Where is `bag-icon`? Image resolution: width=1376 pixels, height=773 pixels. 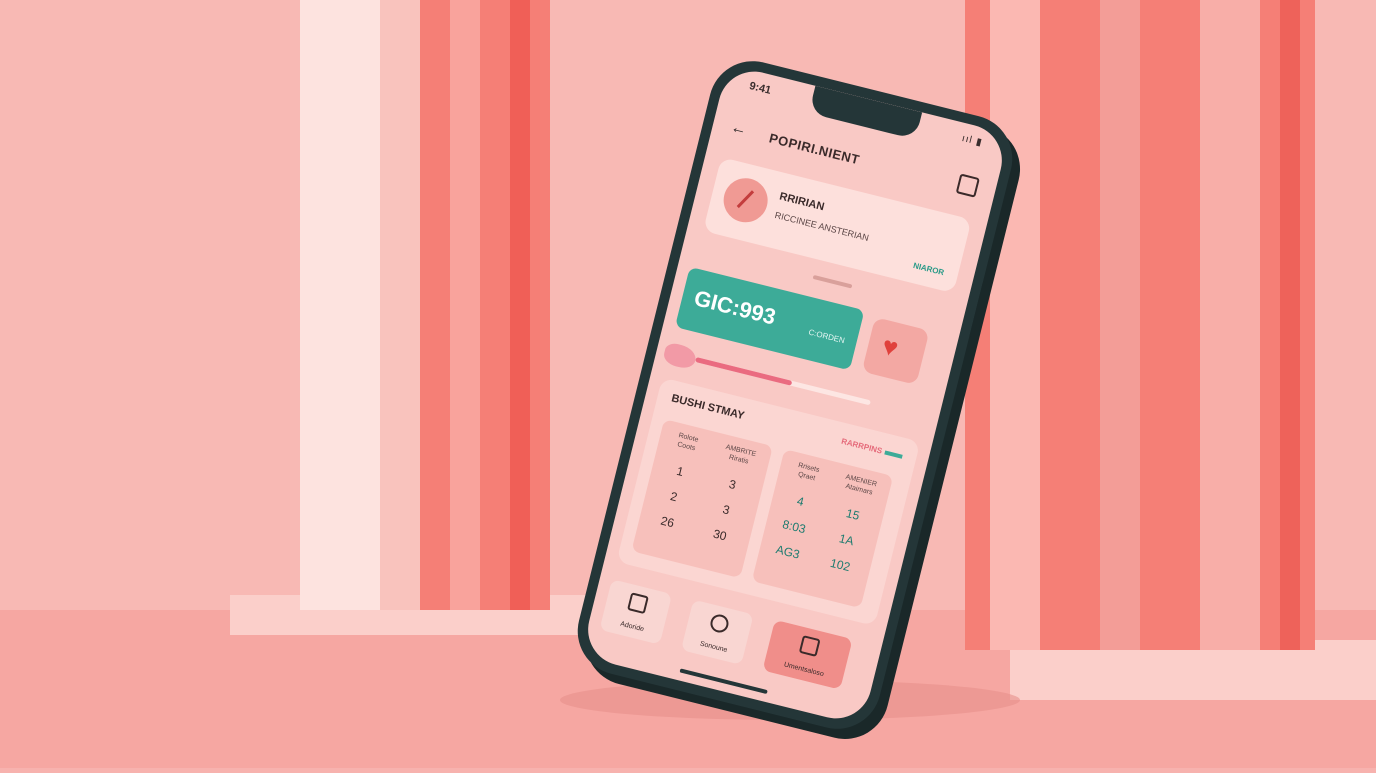
bag-icon is located at coordinates (809, 646).